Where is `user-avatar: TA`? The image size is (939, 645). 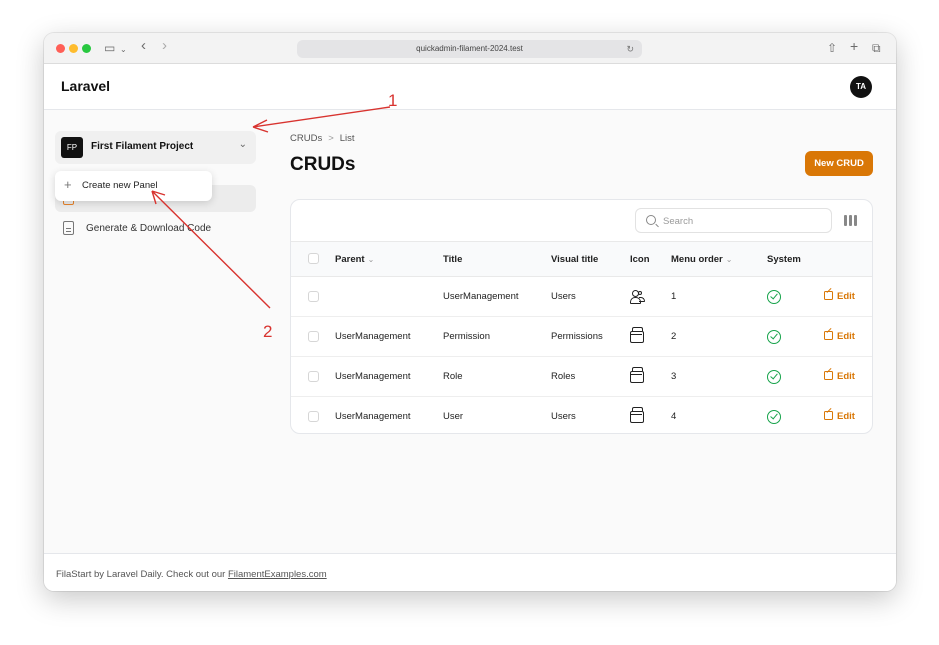
user-avatar: TA is located at coordinates (861, 87).